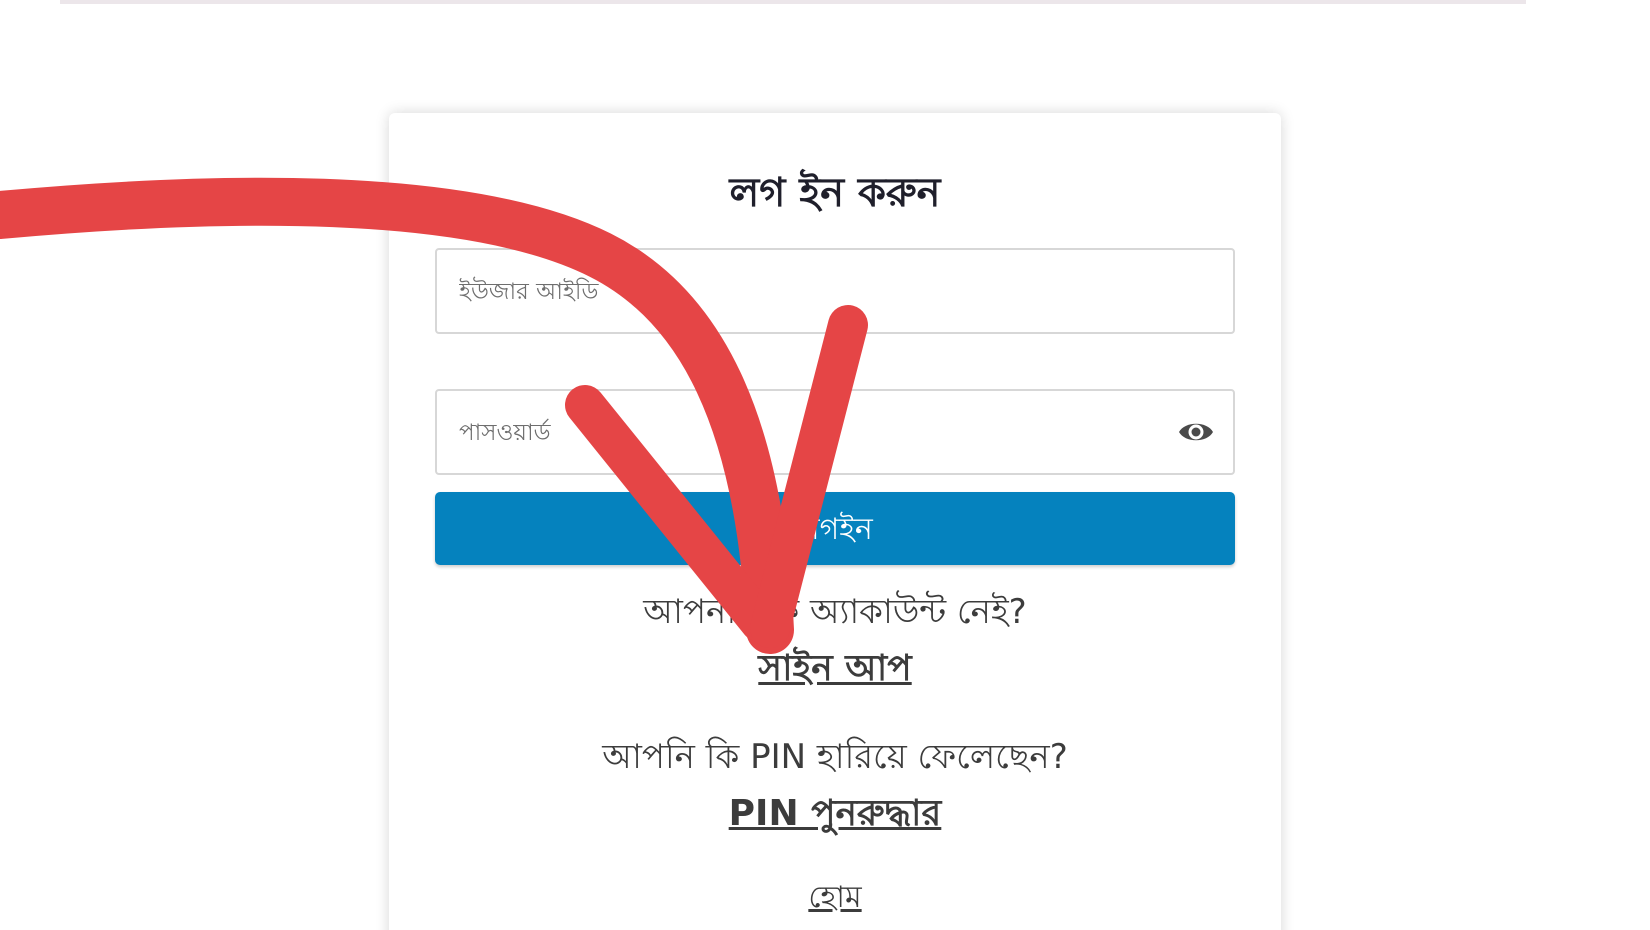 The height and width of the screenshot is (930, 1650). I want to click on home-link-row: হোম, so click(835, 898).